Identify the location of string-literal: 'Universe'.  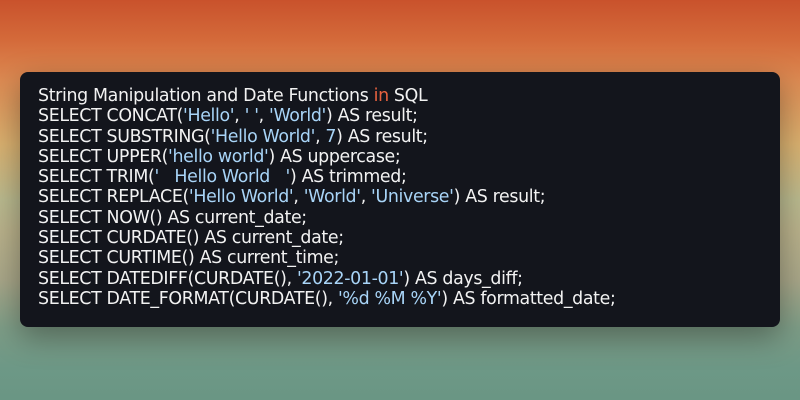
(412, 197).